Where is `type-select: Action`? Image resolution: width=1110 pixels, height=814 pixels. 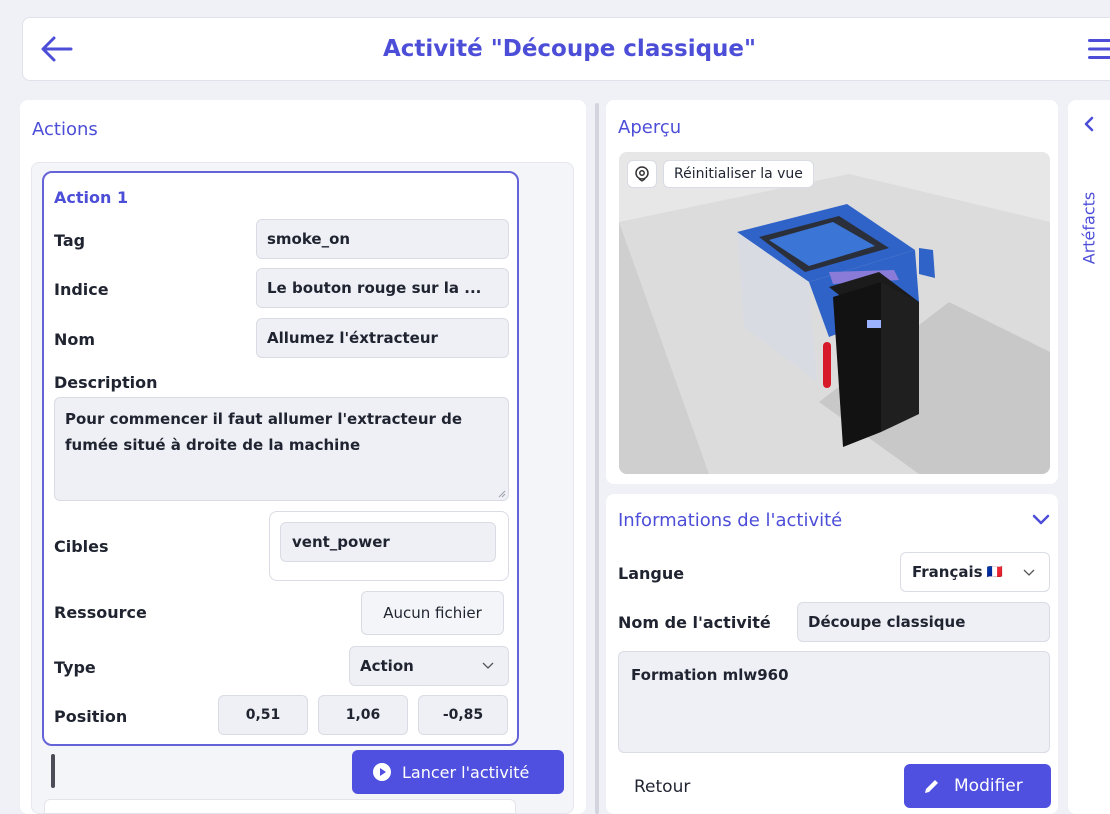
type-select: Action is located at coordinates (429, 666).